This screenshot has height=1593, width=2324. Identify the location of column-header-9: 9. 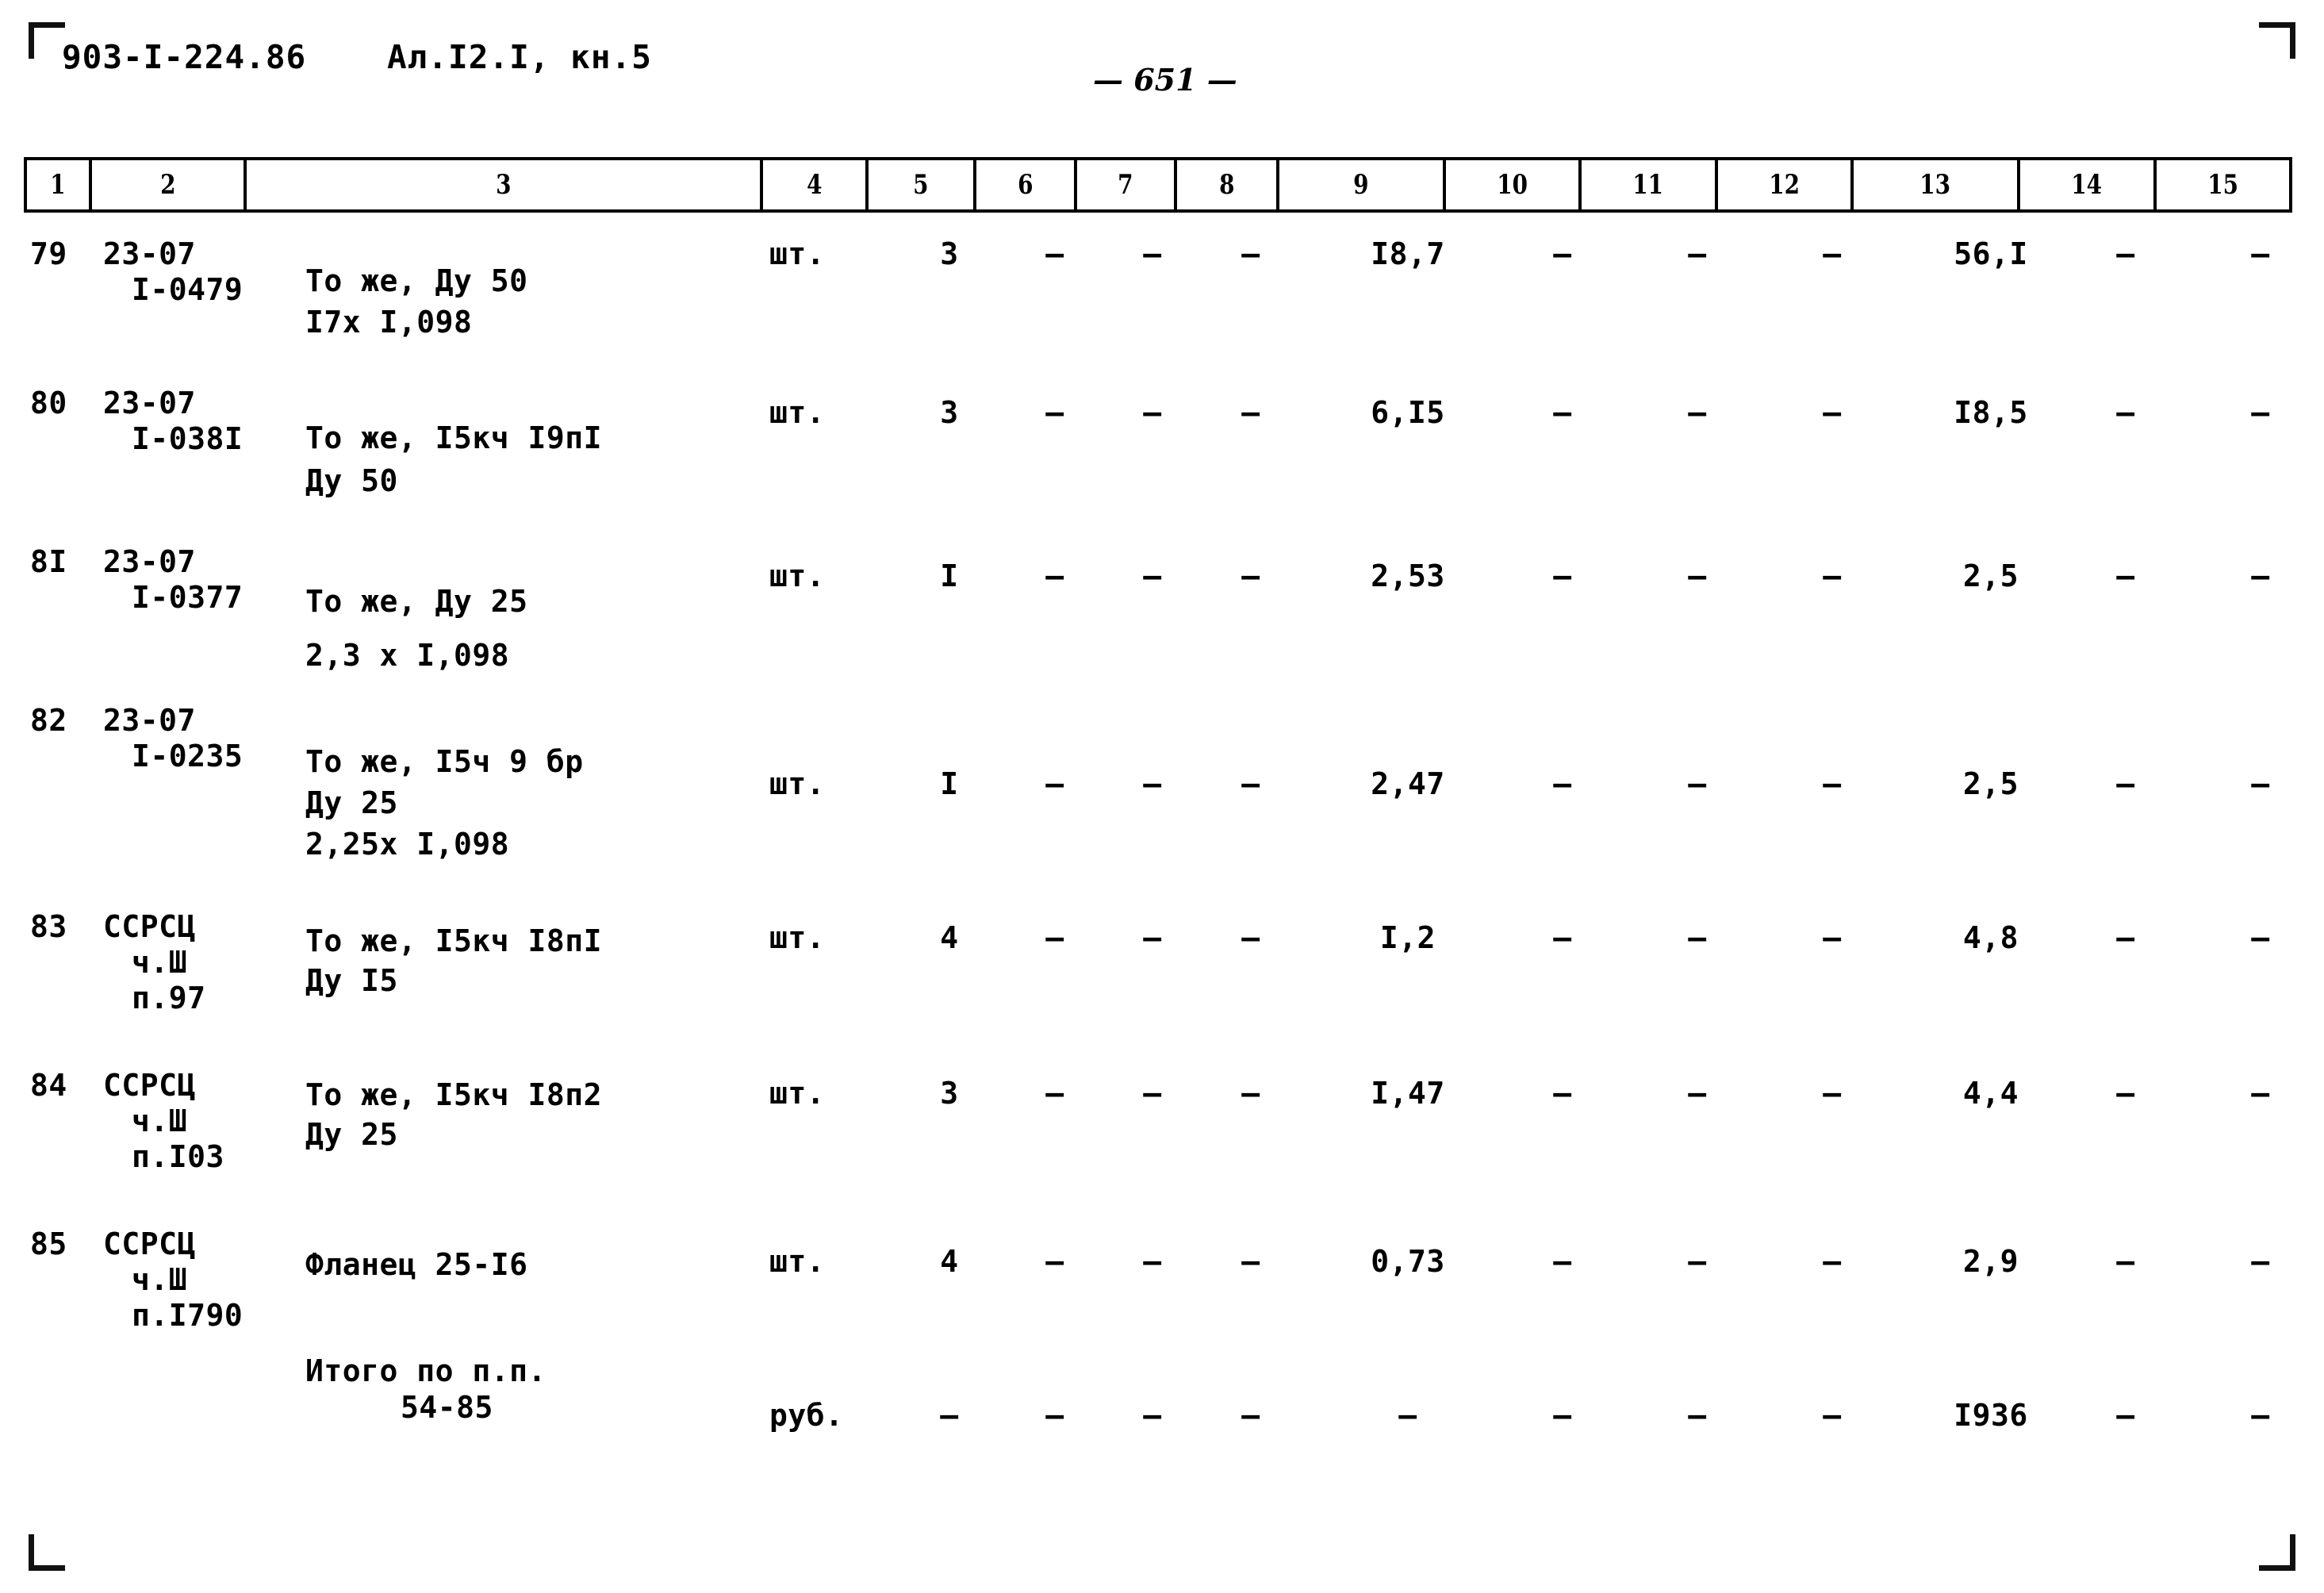
(1361, 185).